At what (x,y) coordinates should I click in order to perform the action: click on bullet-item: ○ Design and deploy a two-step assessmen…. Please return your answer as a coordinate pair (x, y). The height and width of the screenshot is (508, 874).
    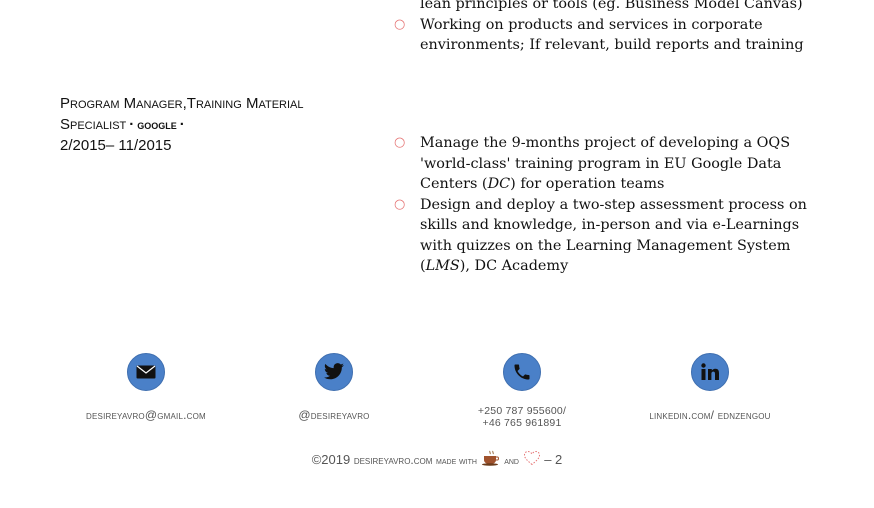
    Looking at the image, I should click on (604, 236).